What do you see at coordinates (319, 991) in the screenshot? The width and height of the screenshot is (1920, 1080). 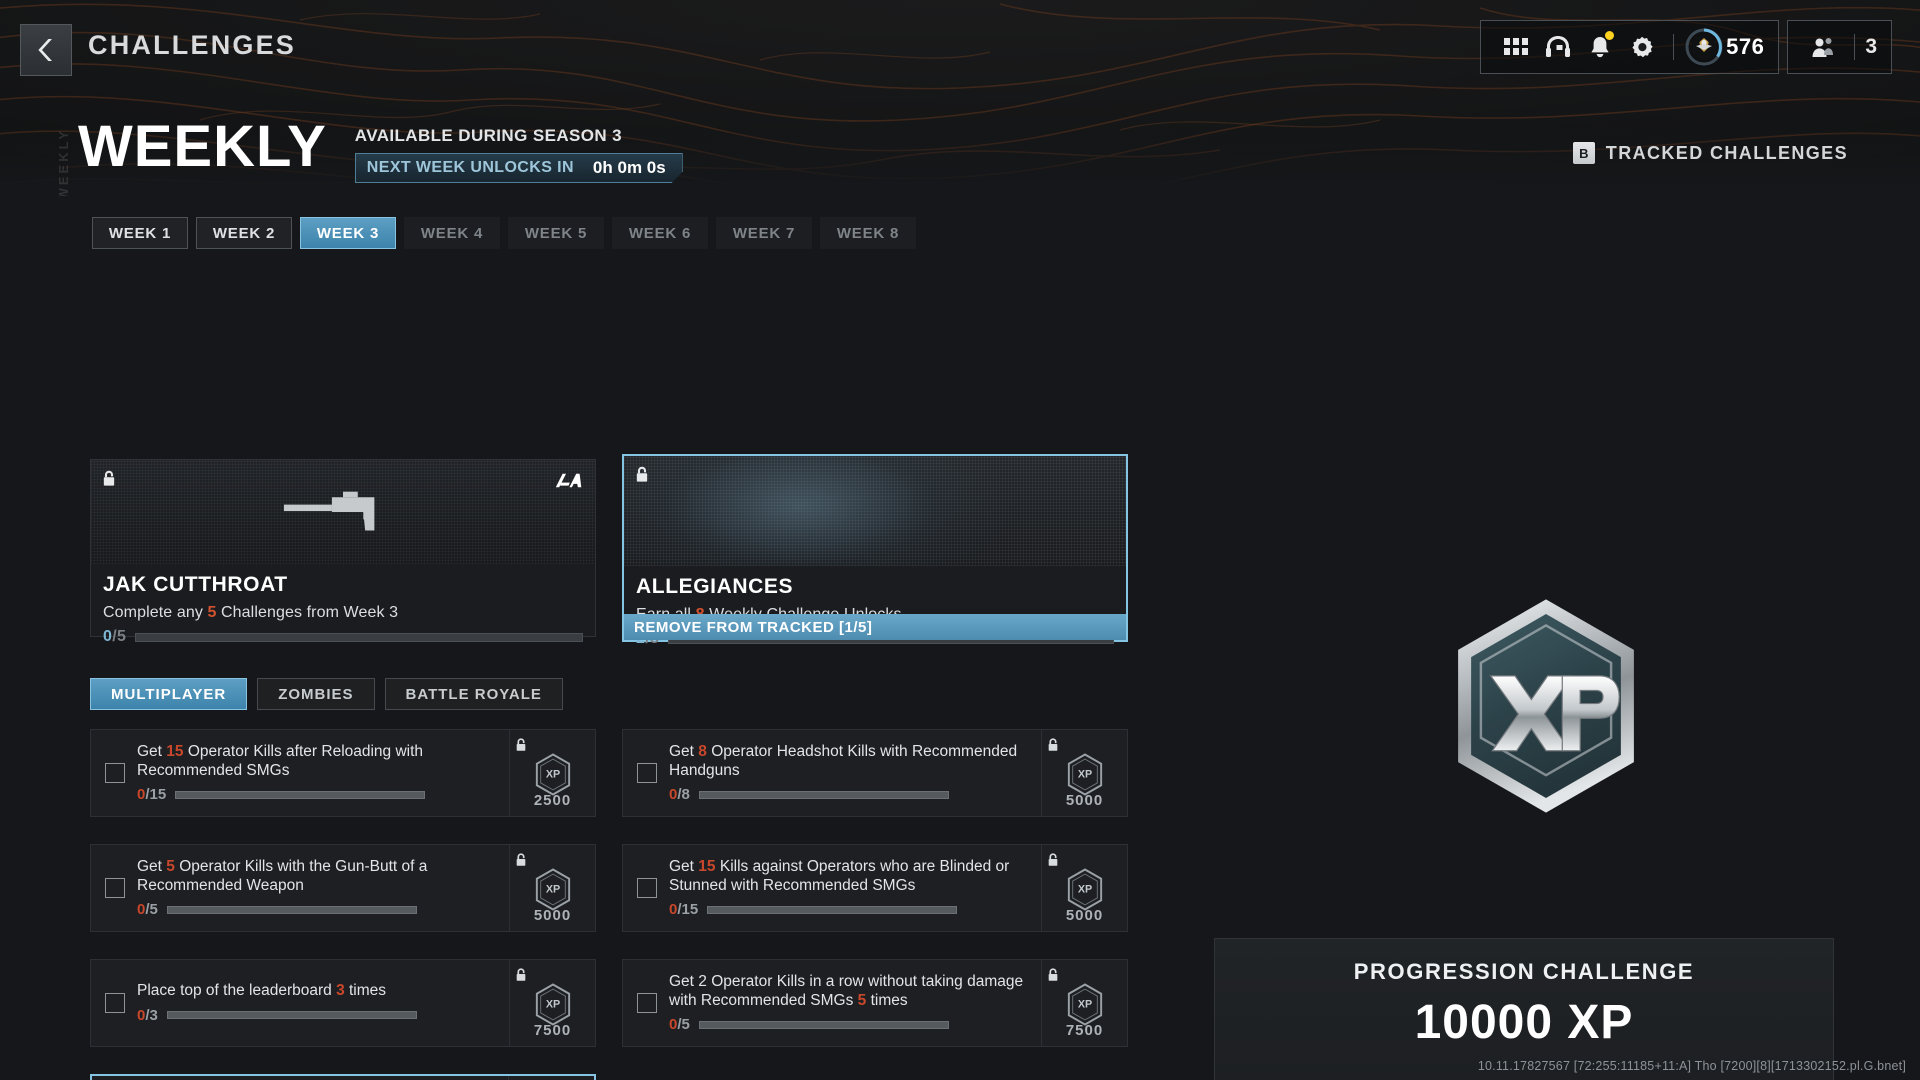 I see `challenge-description: Place top of the leaderboard 3 times` at bounding box center [319, 991].